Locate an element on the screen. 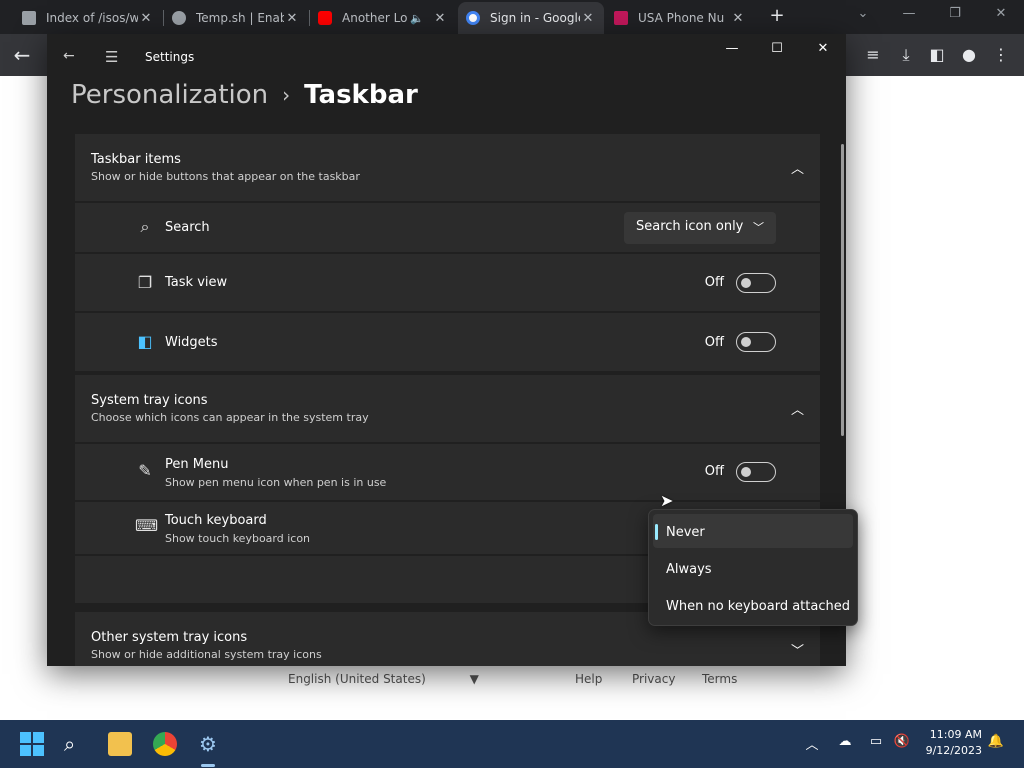 The image size is (1024, 768). chevron-right-icon: › is located at coordinates (286, 95).